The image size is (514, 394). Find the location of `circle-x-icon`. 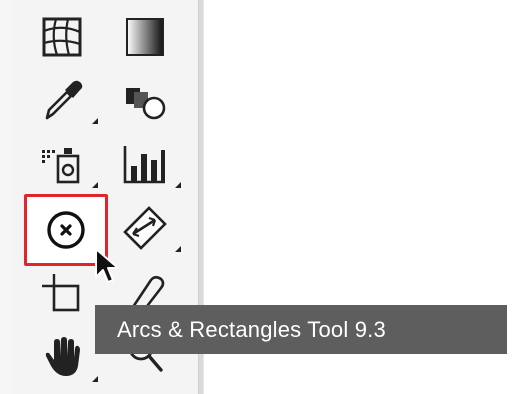

circle-x-icon is located at coordinates (66, 230).